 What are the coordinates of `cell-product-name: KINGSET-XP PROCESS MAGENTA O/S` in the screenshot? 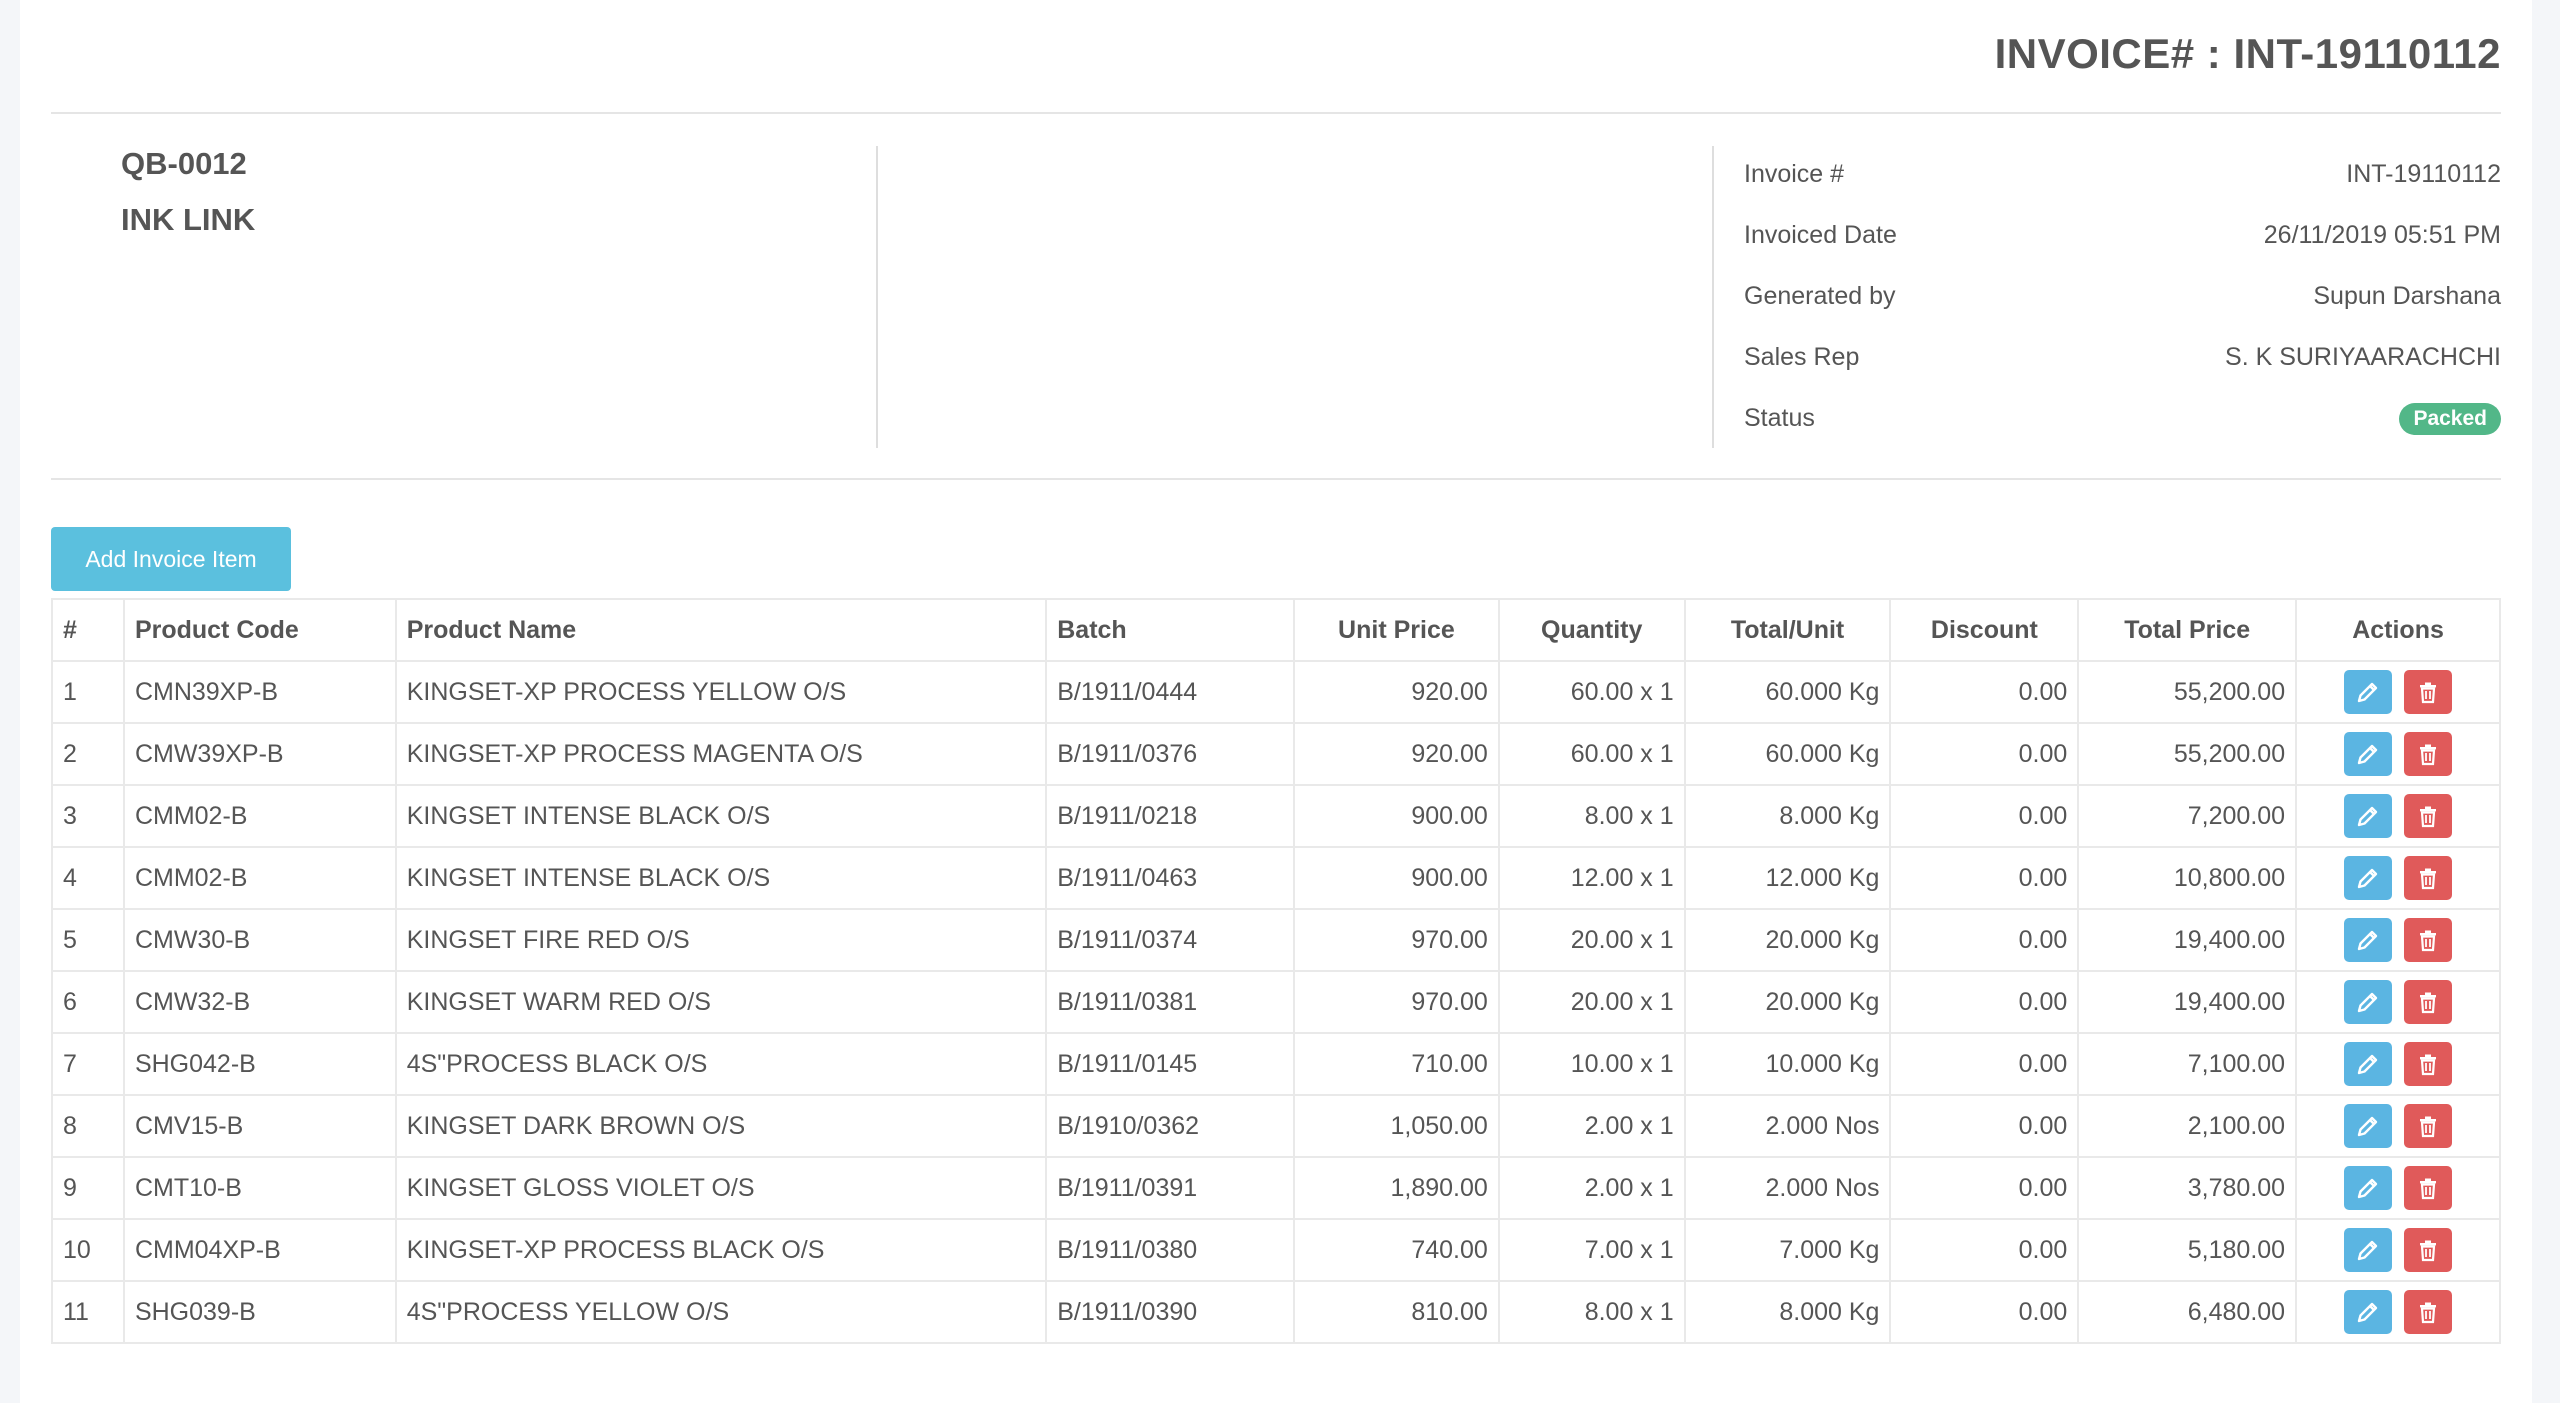 It's located at (721, 754).